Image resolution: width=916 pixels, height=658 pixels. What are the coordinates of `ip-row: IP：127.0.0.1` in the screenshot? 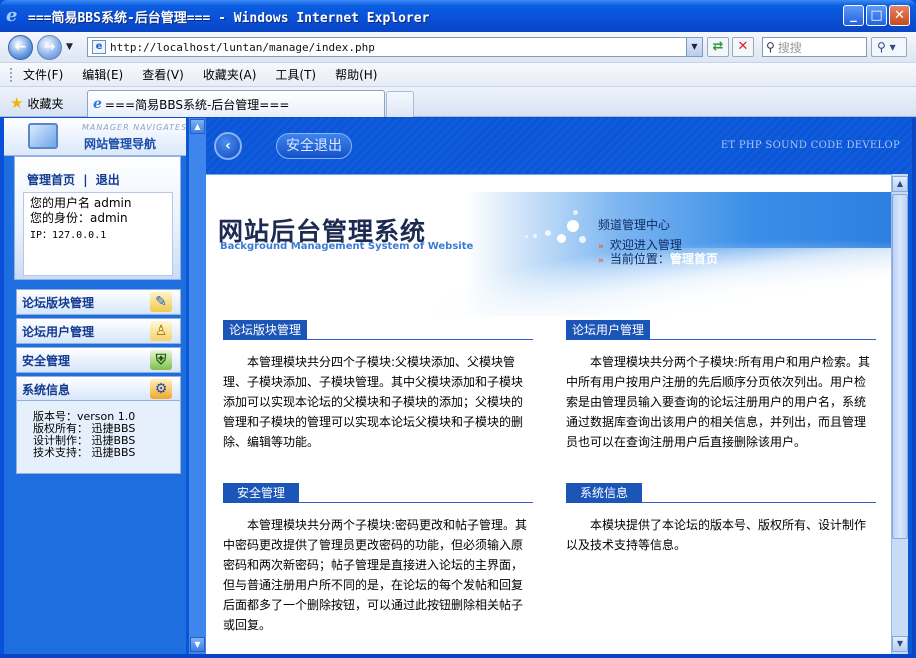 It's located at (98, 235).